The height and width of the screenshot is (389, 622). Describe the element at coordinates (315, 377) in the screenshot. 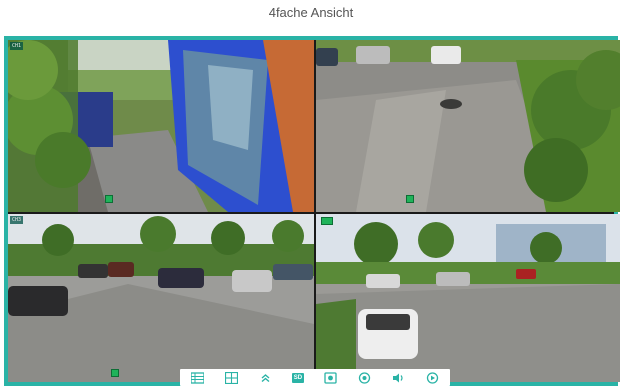

I see `view-toolbar: SD` at that location.